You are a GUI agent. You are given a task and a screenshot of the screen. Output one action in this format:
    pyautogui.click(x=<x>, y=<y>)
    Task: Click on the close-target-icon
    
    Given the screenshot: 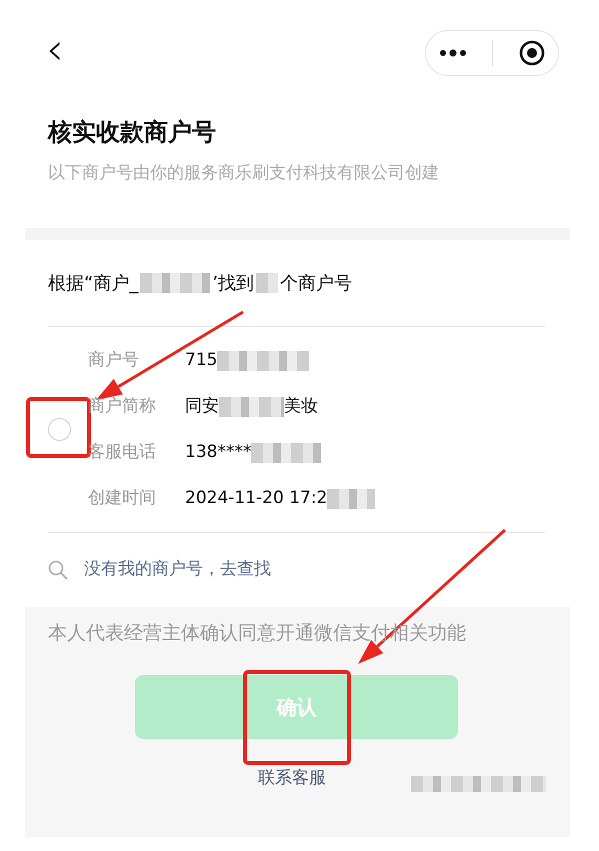 What is the action you would take?
    pyautogui.click(x=532, y=53)
    